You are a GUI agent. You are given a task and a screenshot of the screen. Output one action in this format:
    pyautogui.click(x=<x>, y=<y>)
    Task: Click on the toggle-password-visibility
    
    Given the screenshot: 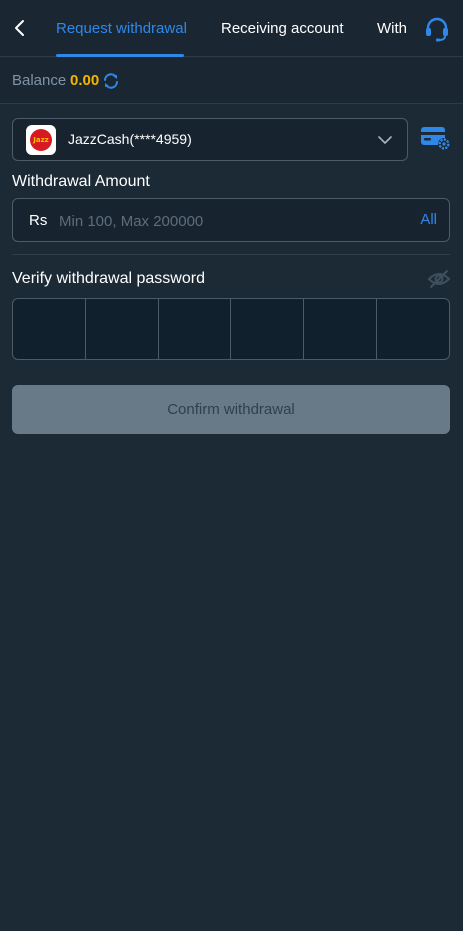 What is the action you would take?
    pyautogui.click(x=439, y=279)
    